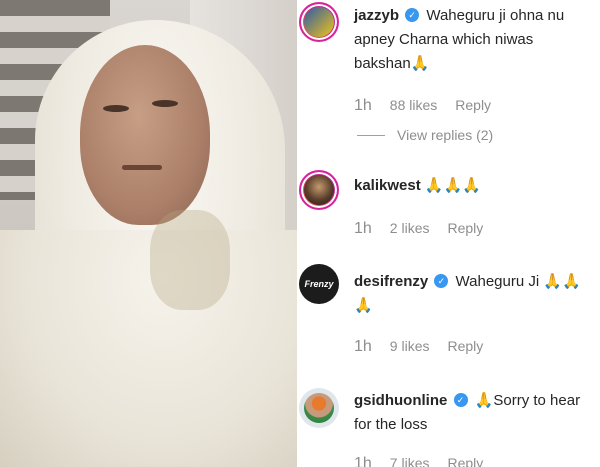 This screenshot has height=467, width=600. I want to click on desifrenzy-avatar-icon: Frenzy, so click(319, 284).